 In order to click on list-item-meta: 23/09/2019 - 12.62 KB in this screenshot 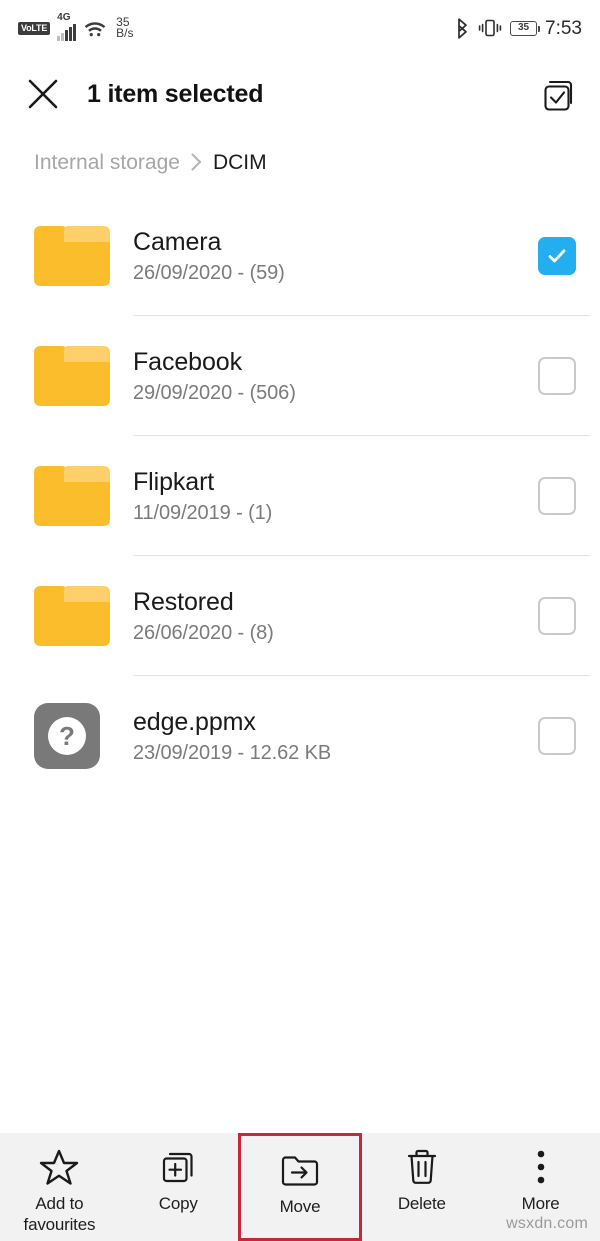, I will do `click(232, 752)`.